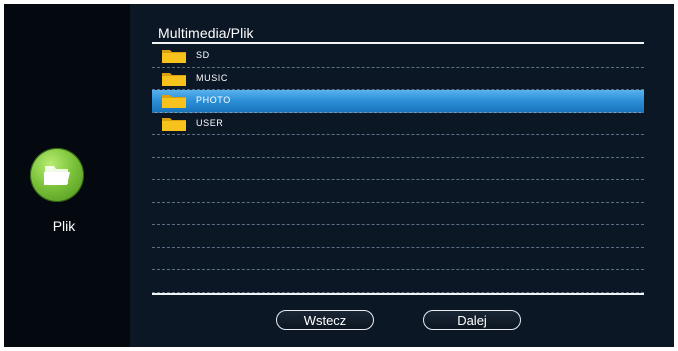  What do you see at coordinates (210, 122) in the screenshot?
I see `list-item-label: USER` at bounding box center [210, 122].